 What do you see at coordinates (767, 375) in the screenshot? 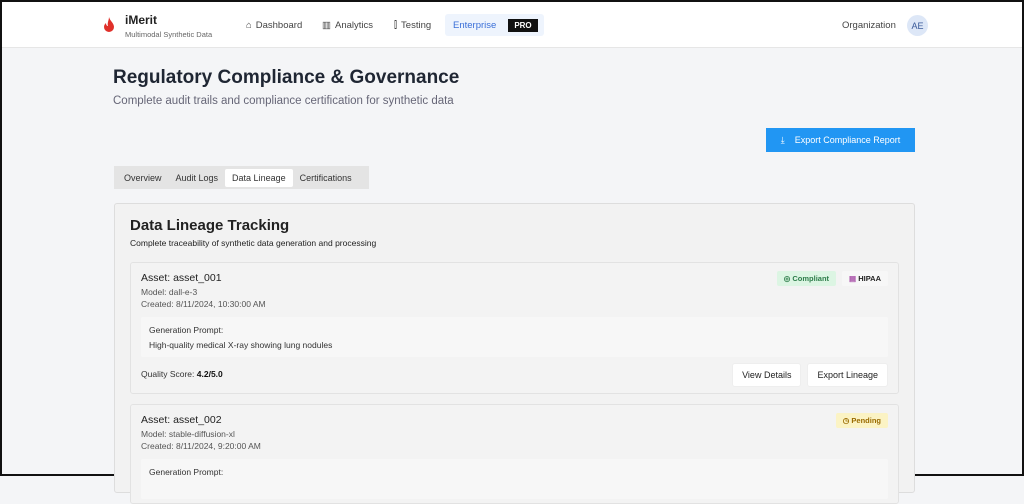
I see `view-details-button: View Details` at bounding box center [767, 375].